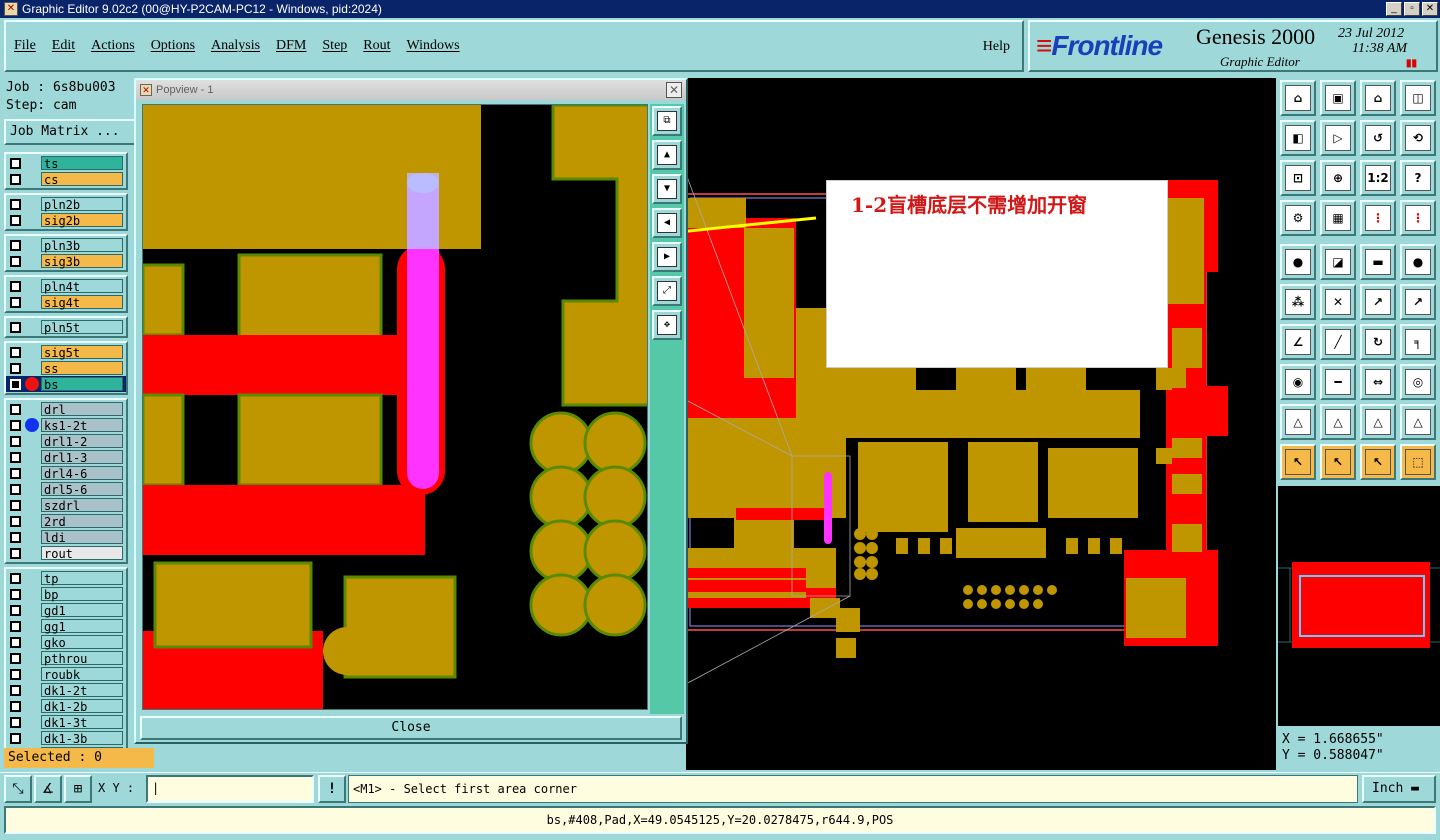 Image resolution: width=1440 pixels, height=840 pixels. I want to click on layer-row-drl4-6: drl4-6, so click(66, 473).